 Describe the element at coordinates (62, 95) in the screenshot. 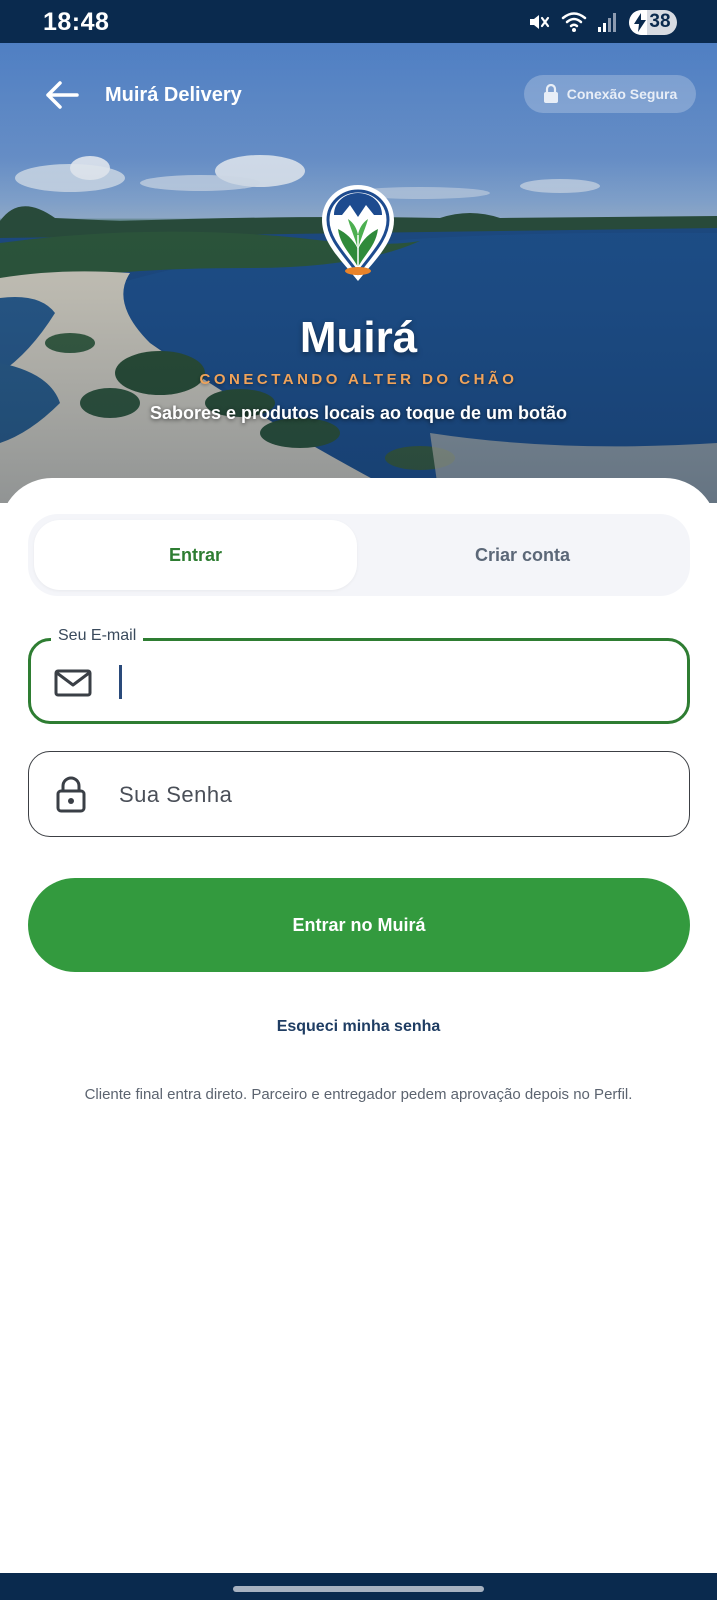

I see `back-arrow-icon` at that location.